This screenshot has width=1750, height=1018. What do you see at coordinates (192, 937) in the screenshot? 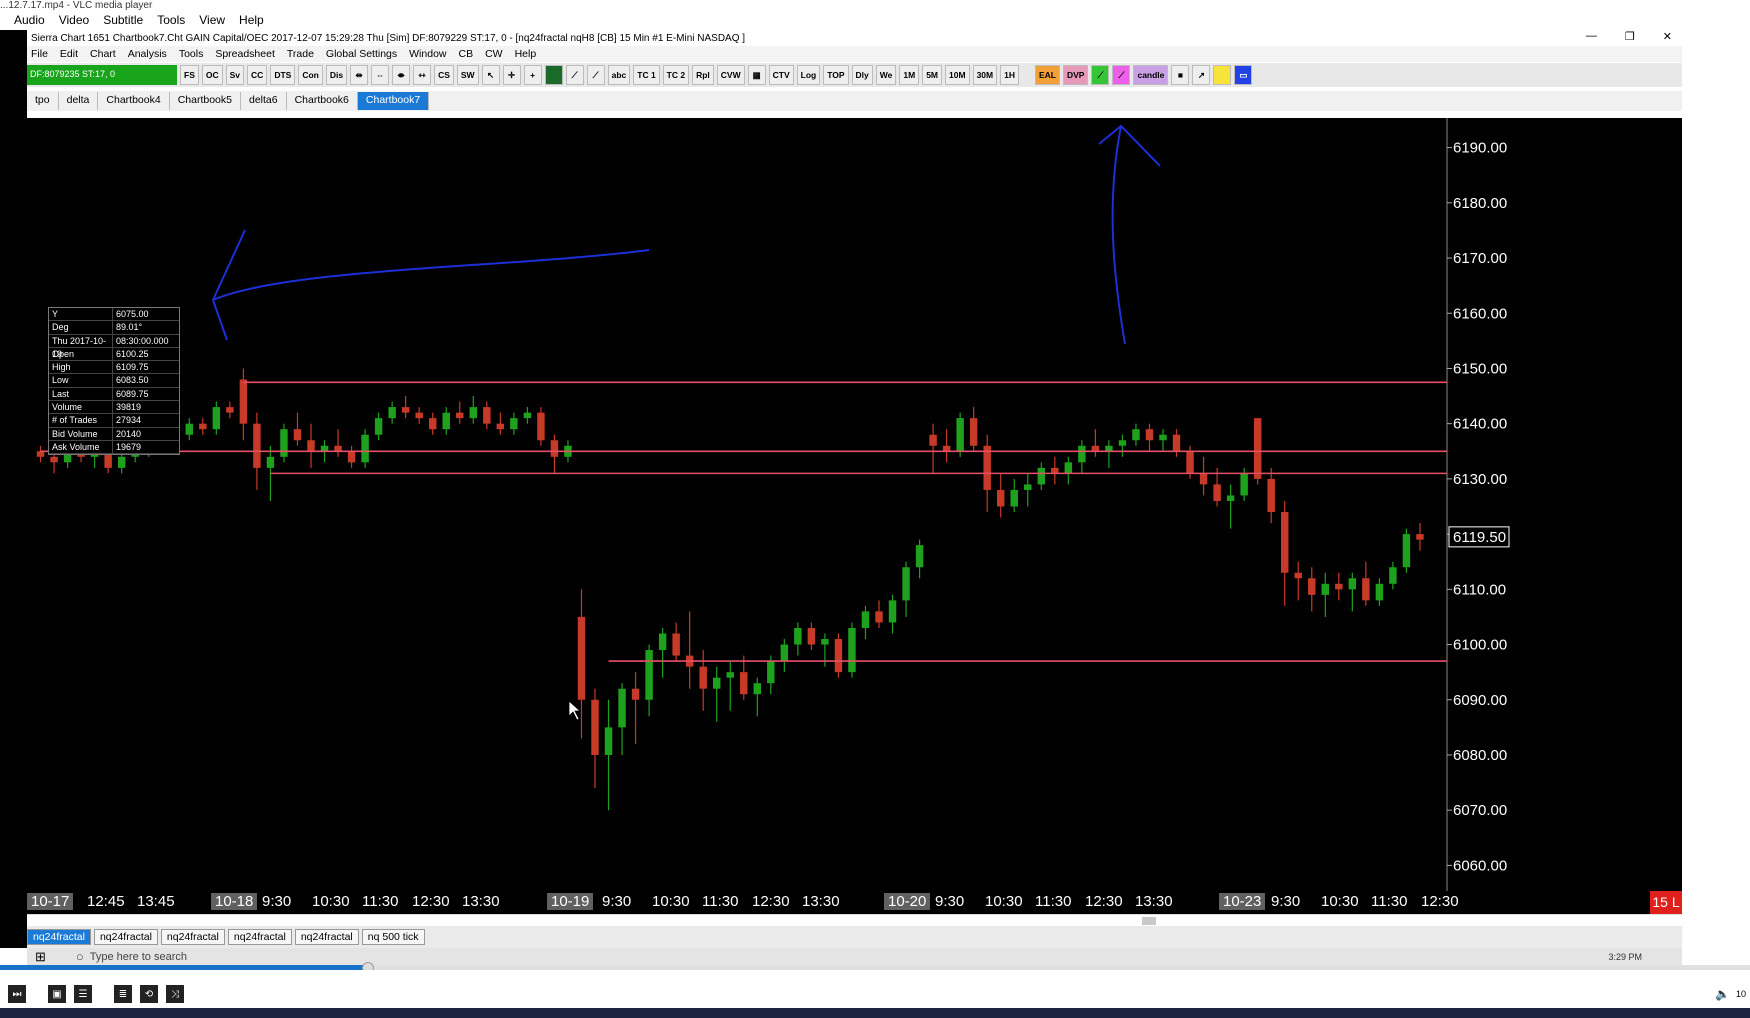
I see `chart-tab-3: nq24fractal` at bounding box center [192, 937].